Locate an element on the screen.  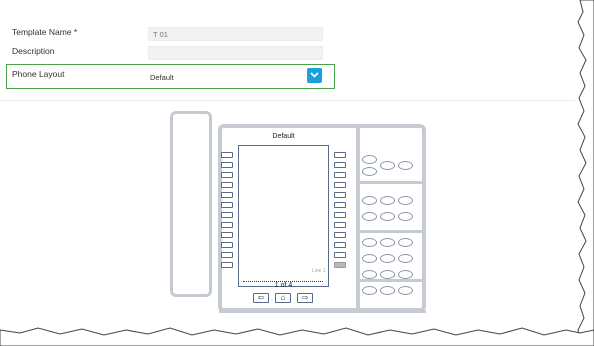
description-row: Description is located at coordinates (171, 53).